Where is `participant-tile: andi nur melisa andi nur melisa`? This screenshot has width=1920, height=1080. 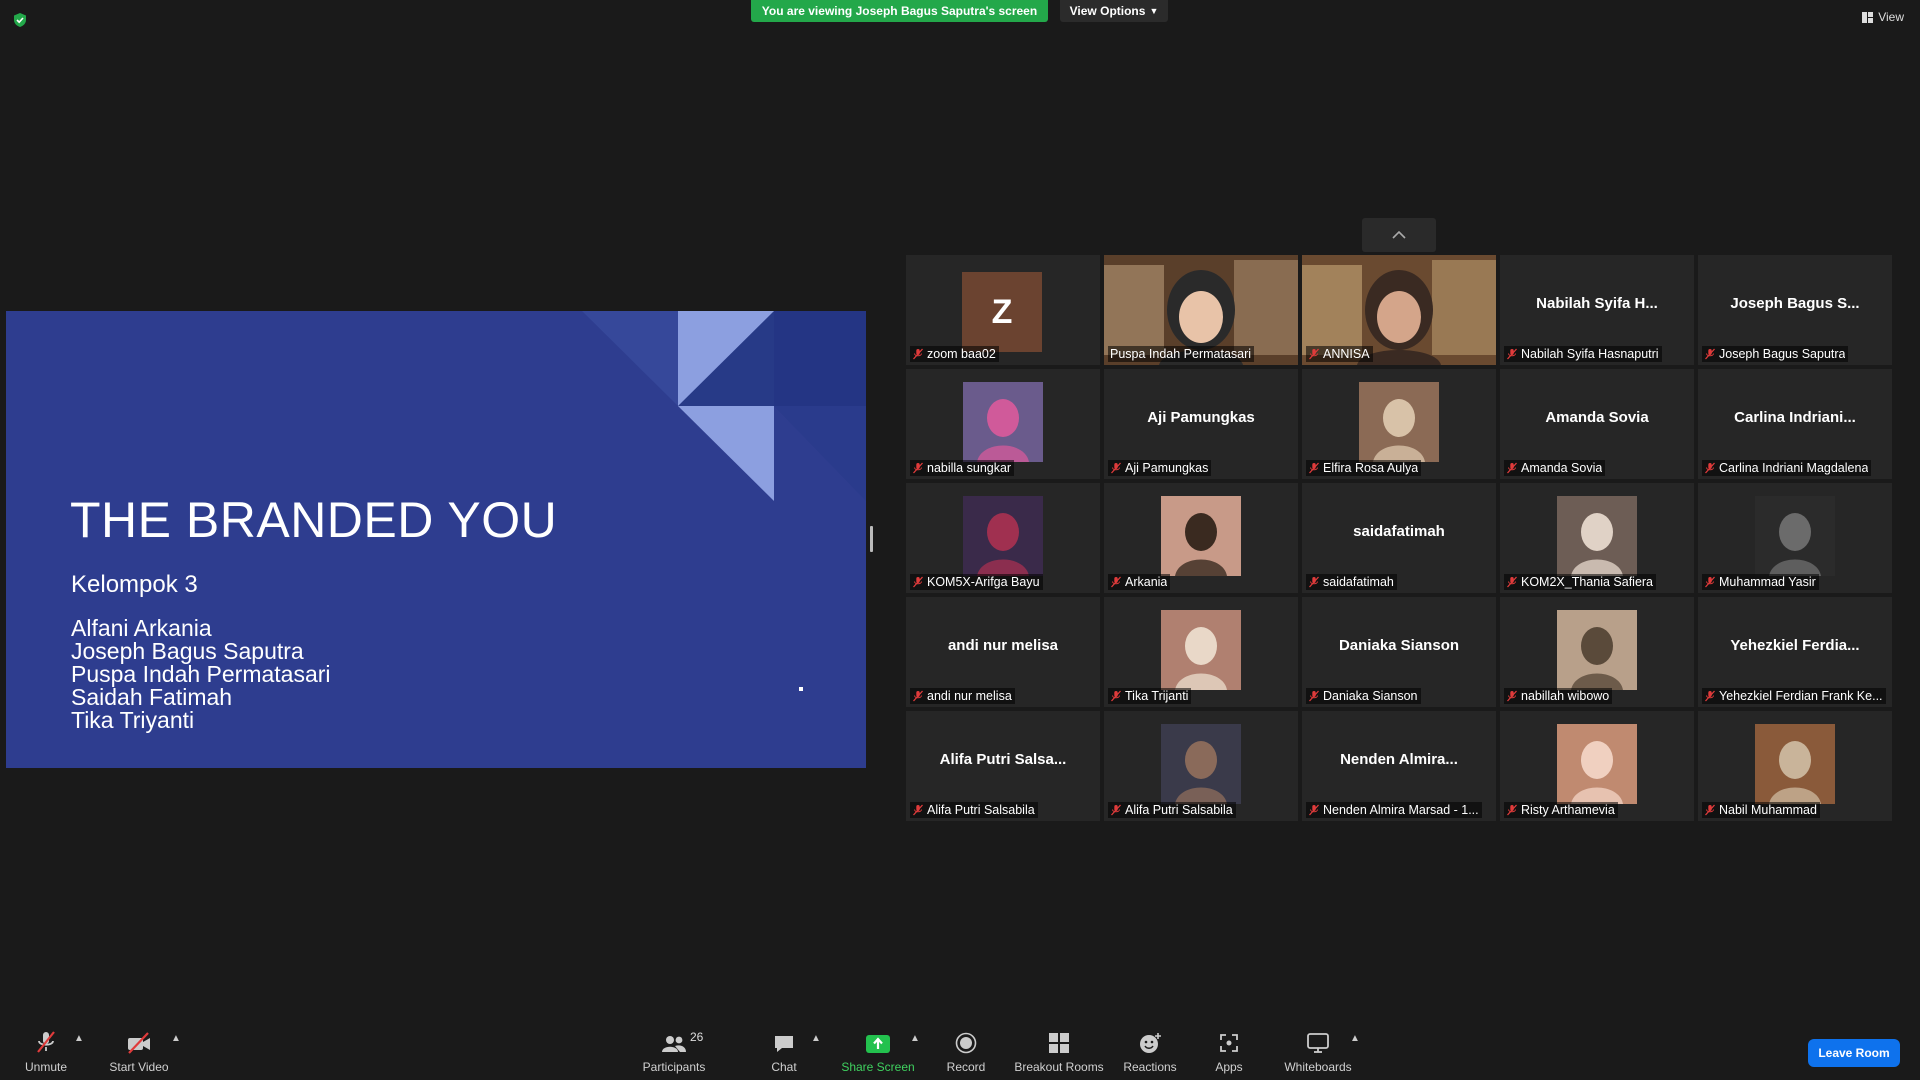
participant-tile: andi nur melisa andi nur melisa is located at coordinates (1003, 652).